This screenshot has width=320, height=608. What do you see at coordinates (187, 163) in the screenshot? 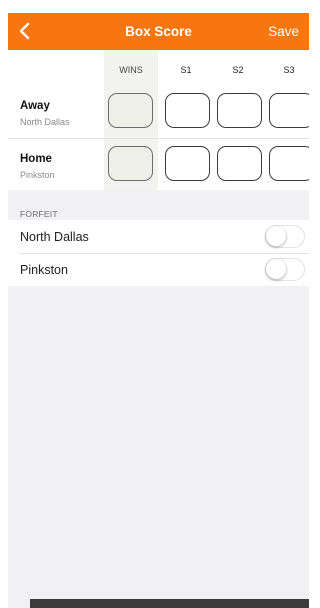
I see `home-s1-input` at bounding box center [187, 163].